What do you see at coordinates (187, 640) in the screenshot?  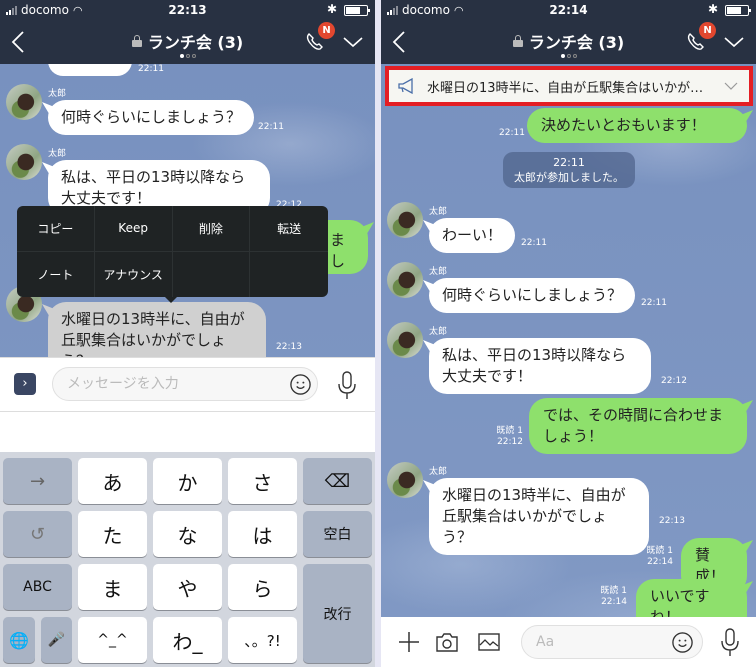 I see `key-wa: わ_` at bounding box center [187, 640].